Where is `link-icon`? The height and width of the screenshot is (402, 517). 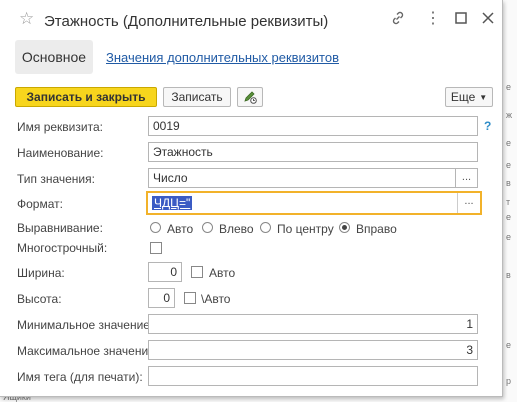
link-icon is located at coordinates (398, 19).